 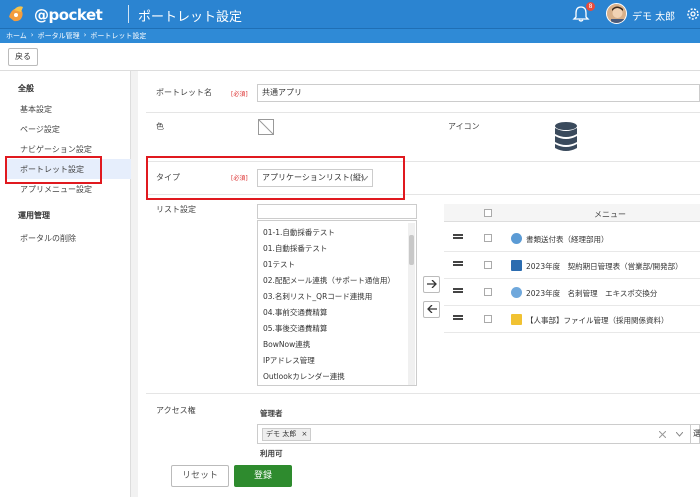 I want to click on arrow-left-icon, so click(x=431, y=309).